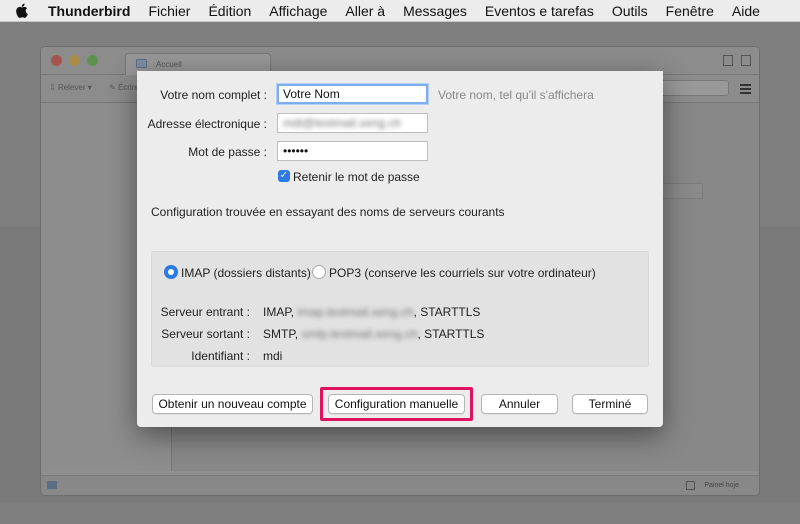 The height and width of the screenshot is (524, 800). What do you see at coordinates (356, 177) in the screenshot?
I see `remember-password-label: Retenir le mot de passe` at bounding box center [356, 177].